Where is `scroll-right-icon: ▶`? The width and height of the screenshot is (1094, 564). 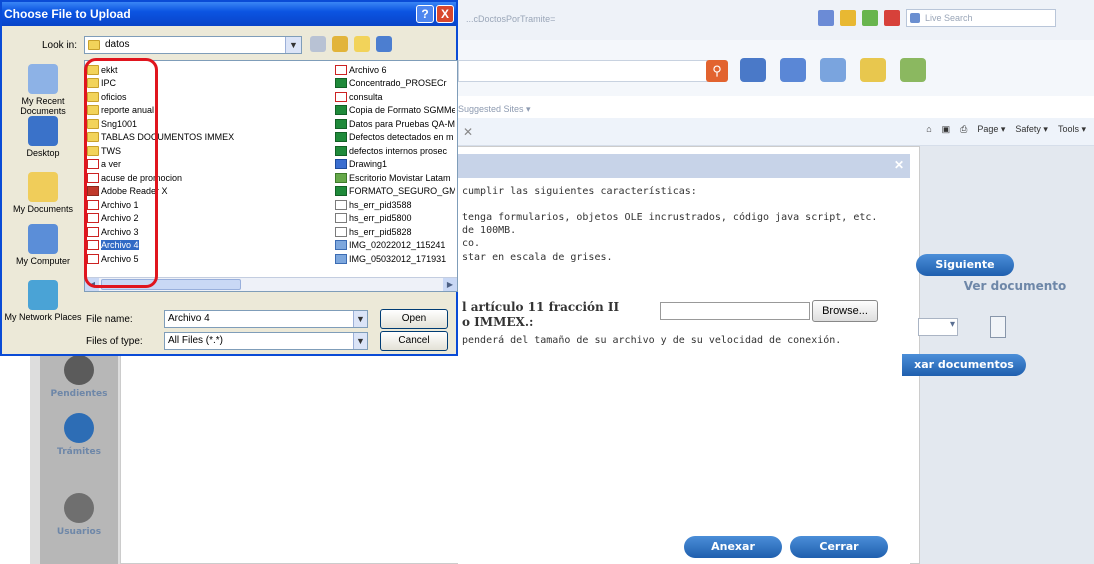 scroll-right-icon: ▶ is located at coordinates (450, 284).